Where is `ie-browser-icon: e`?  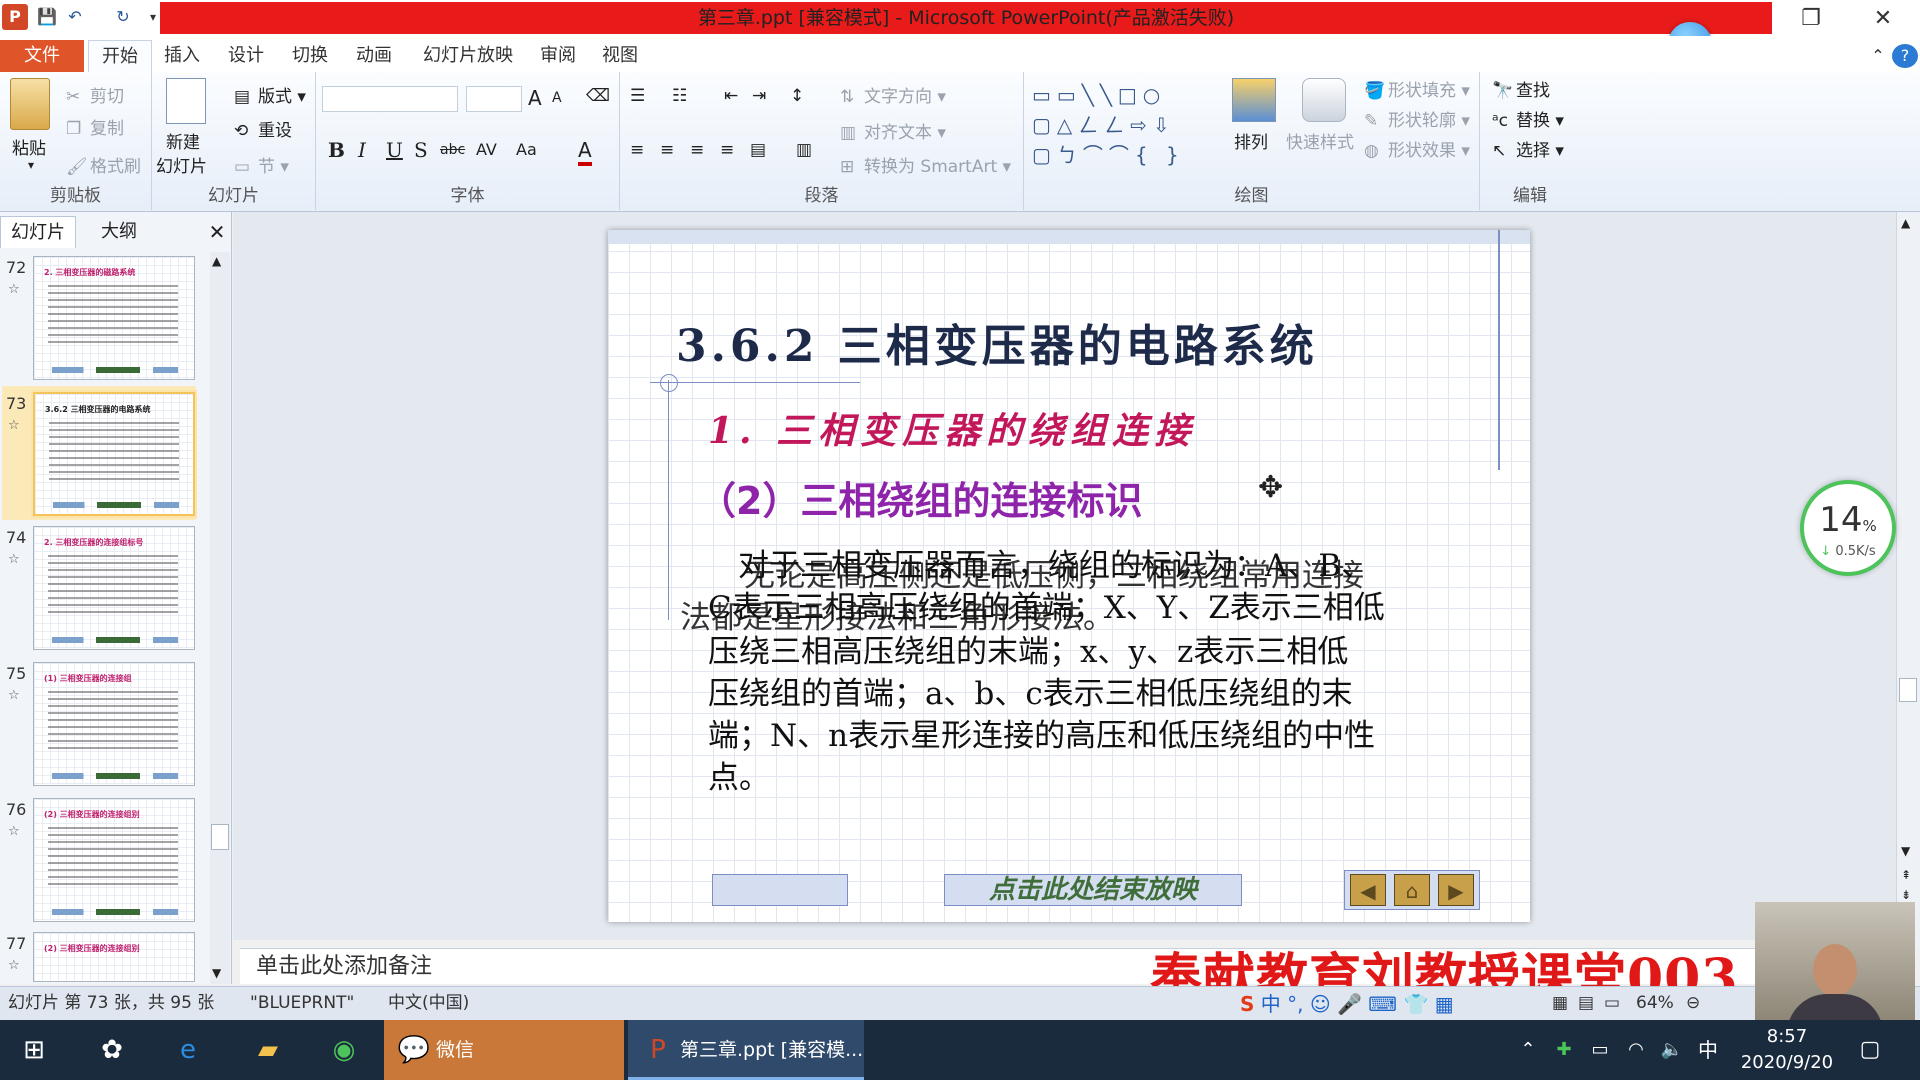
ie-browser-icon: e is located at coordinates (188, 1050).